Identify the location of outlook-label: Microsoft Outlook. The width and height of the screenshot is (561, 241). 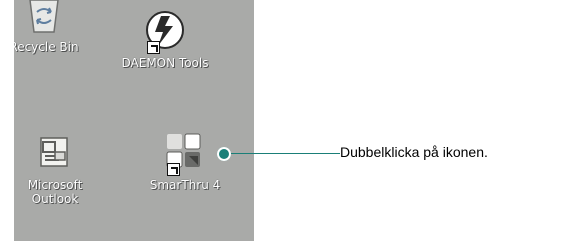
(55, 192).